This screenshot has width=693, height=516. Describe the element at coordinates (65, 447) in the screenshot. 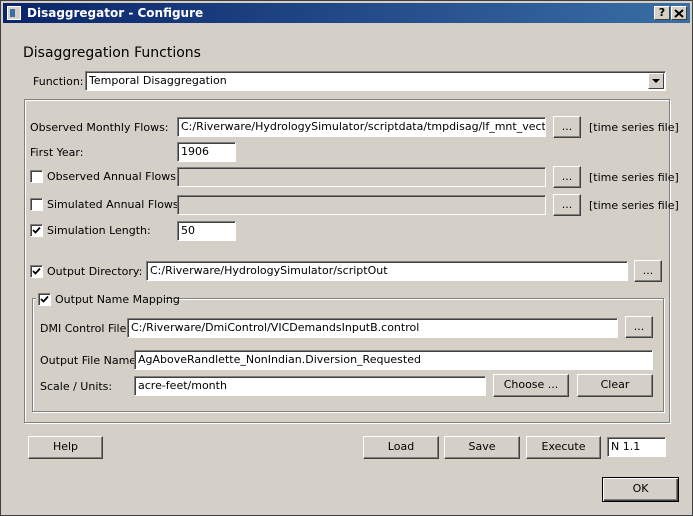

I see `help-button: Help` at that location.